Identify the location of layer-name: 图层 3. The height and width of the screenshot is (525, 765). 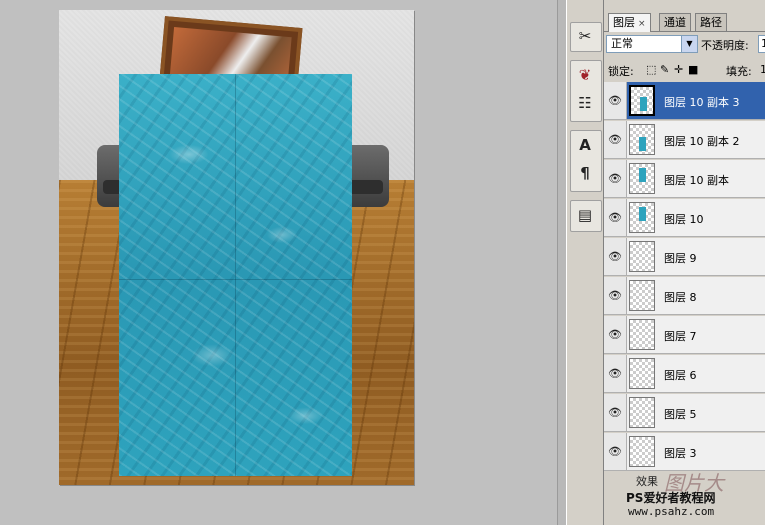
(680, 453).